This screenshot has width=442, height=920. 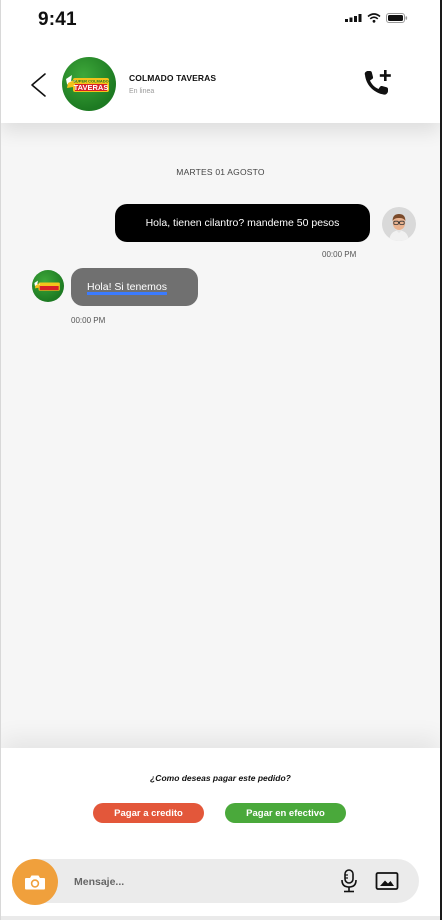 I want to click on contact-avatar: SUPER COLMADO TAVERAS, so click(x=89, y=84).